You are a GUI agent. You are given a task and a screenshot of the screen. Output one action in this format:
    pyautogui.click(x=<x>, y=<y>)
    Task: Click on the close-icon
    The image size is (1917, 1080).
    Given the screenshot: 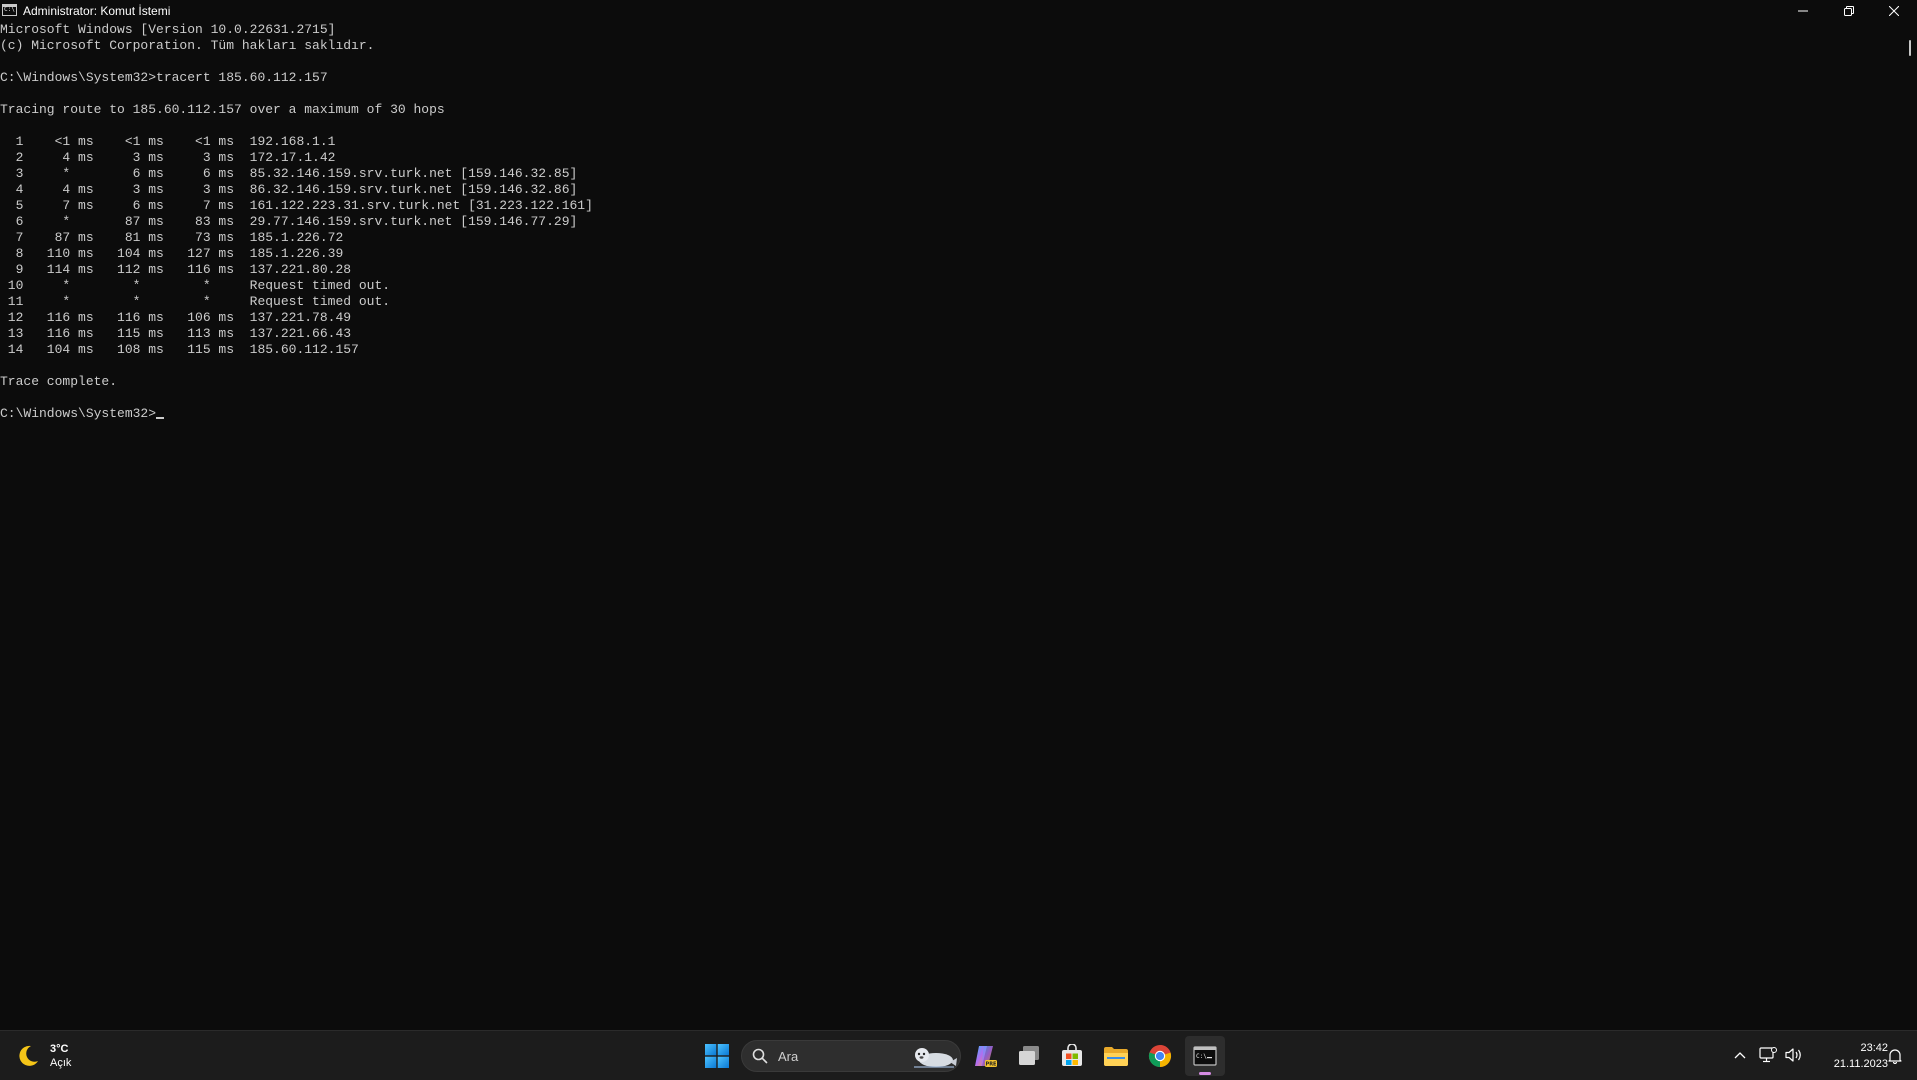 What is the action you would take?
    pyautogui.click(x=1894, y=11)
    